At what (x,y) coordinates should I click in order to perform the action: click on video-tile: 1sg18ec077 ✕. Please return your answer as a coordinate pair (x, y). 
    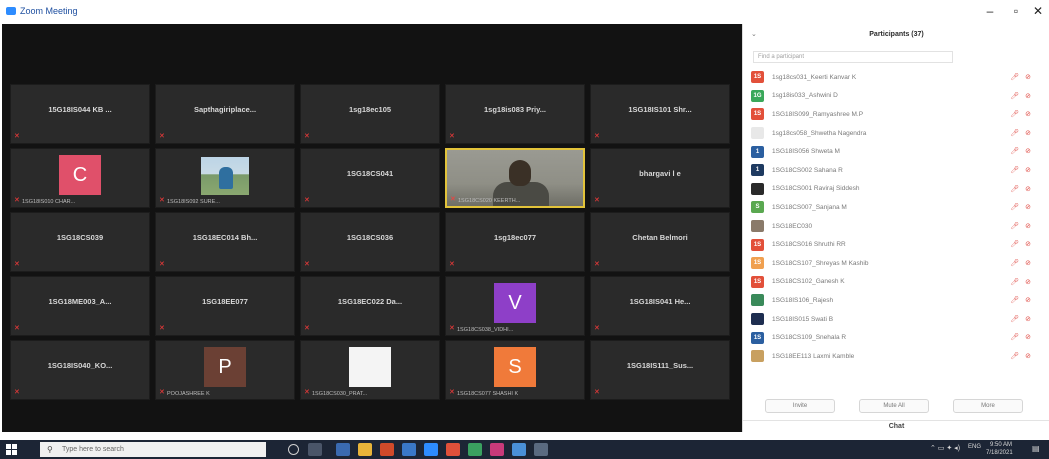
    Looking at the image, I should click on (515, 242).